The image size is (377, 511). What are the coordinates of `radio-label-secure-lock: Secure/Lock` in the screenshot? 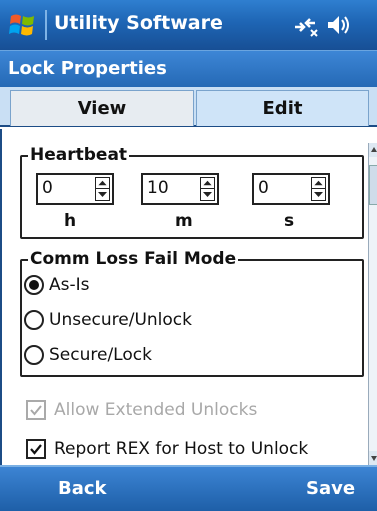 It's located at (100, 355).